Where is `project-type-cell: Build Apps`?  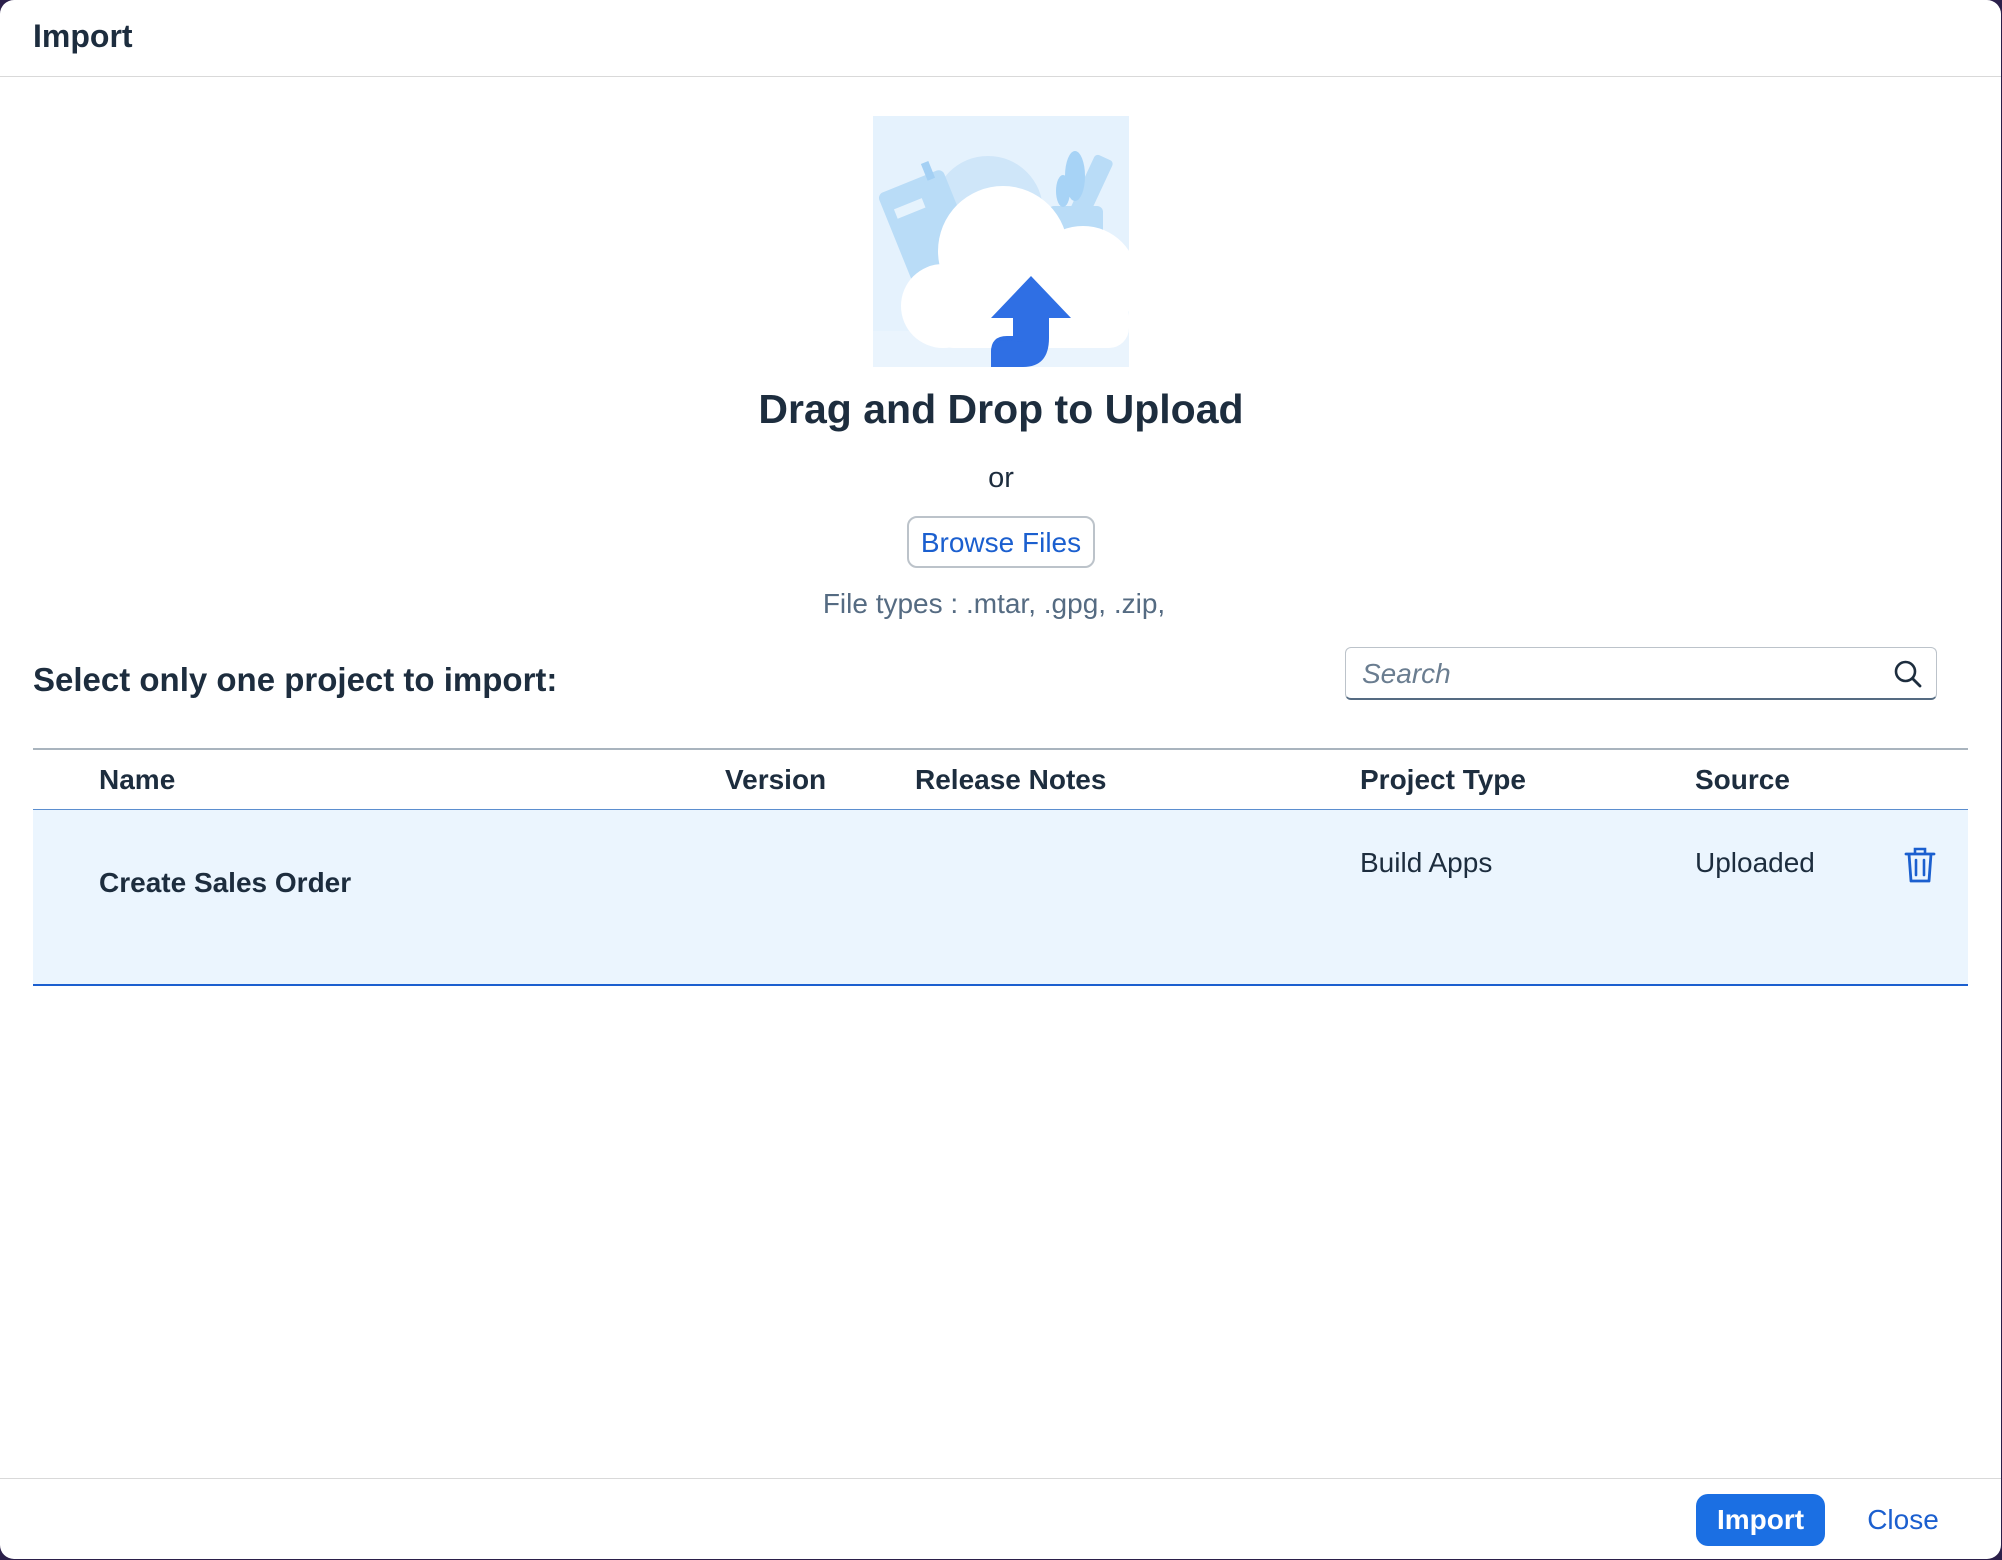
project-type-cell: Build Apps is located at coordinates (1426, 862).